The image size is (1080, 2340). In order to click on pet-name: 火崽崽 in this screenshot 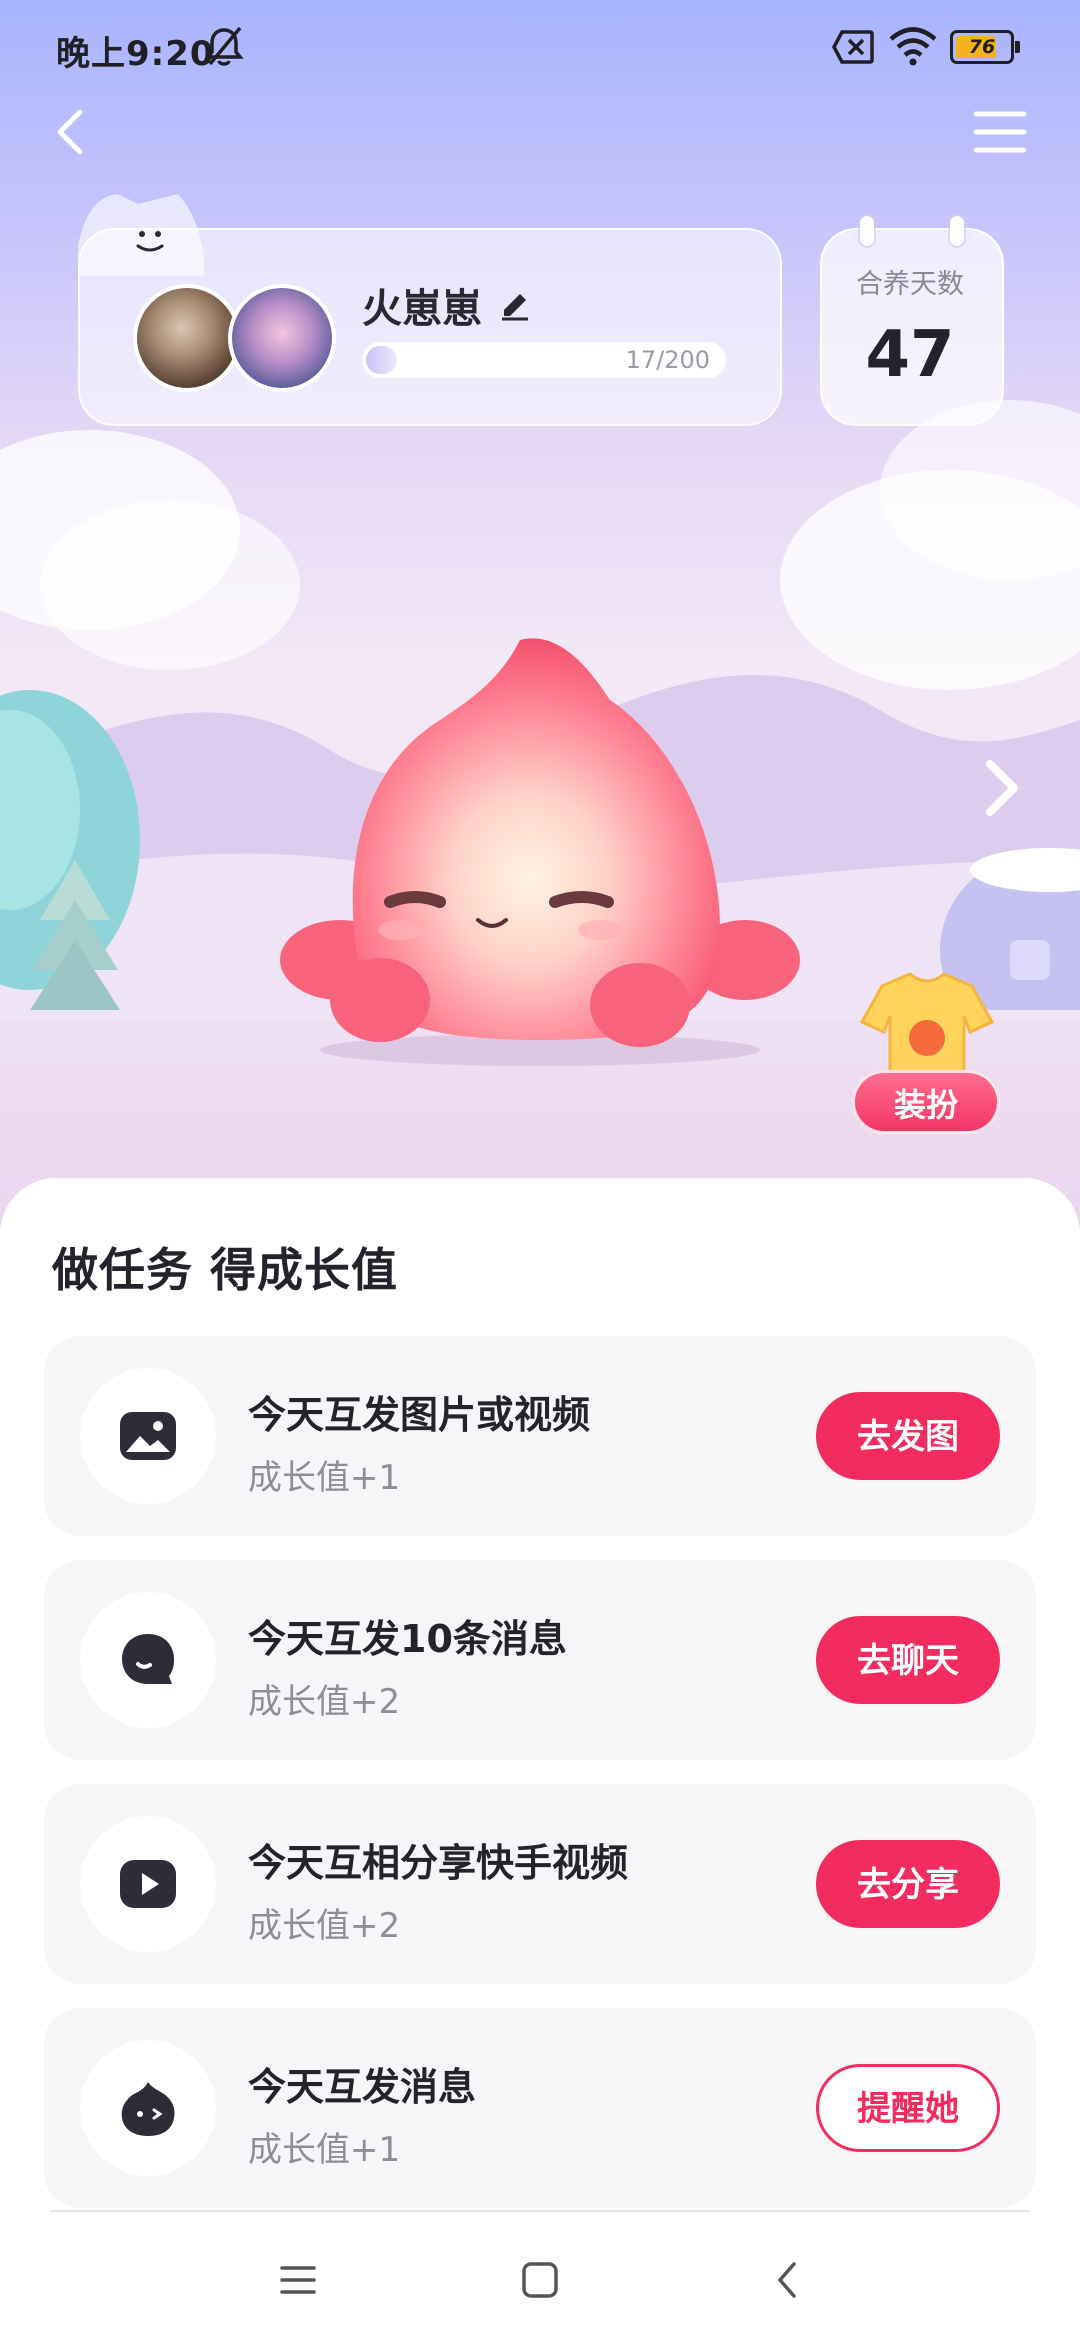, I will do `click(422, 309)`.